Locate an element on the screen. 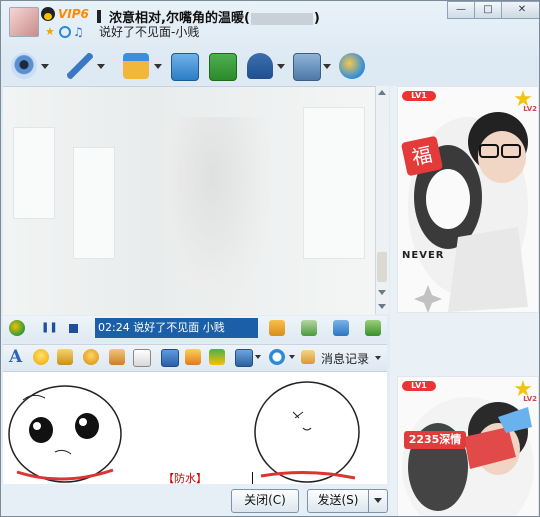 The width and height of the screenshot is (540, 517). send-button: 发送(S) is located at coordinates (338, 501).